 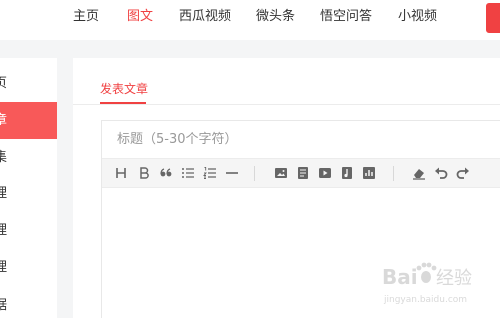 What do you see at coordinates (275, 17) in the screenshot?
I see `nav-micro-headline: 微头条` at bounding box center [275, 17].